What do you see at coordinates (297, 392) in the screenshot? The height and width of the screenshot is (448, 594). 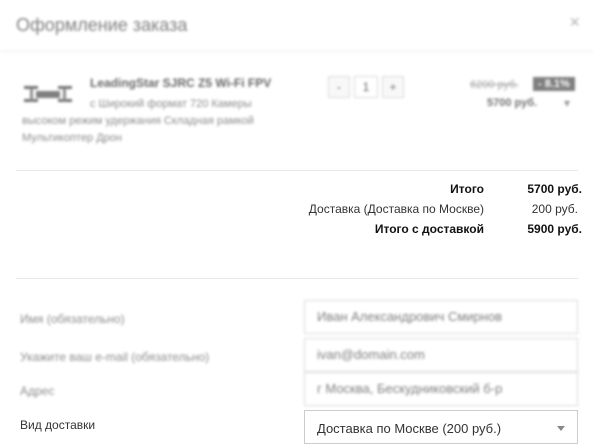 I see `address-row: Адрес г Москва, Бескудниковский б-р` at bounding box center [297, 392].